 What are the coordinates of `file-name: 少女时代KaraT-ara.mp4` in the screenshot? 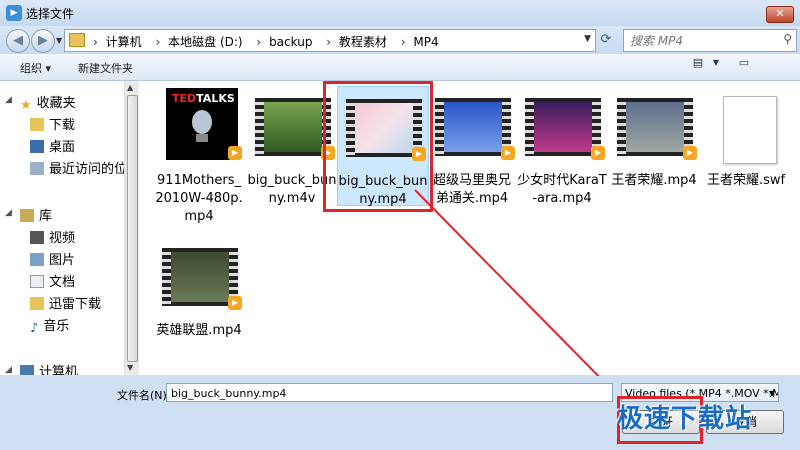 It's located at (562, 189).